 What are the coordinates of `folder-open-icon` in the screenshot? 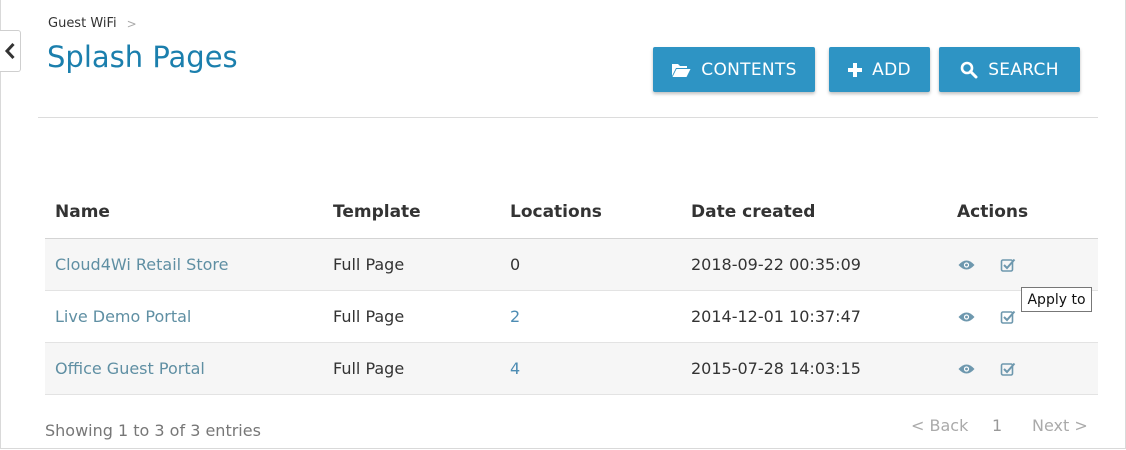 It's located at (681, 70).